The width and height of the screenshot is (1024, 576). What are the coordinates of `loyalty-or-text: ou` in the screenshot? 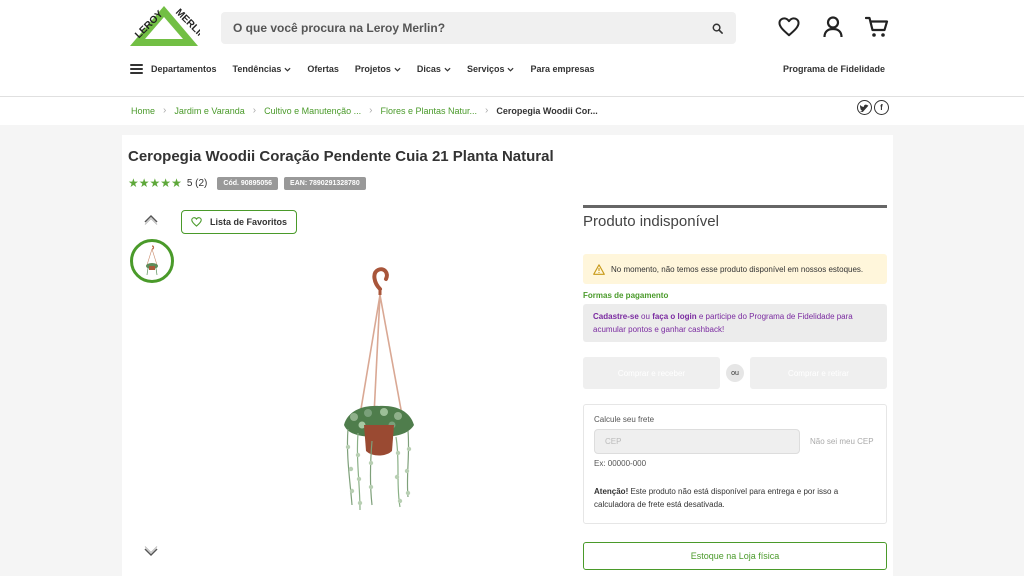 It's located at (645, 316).